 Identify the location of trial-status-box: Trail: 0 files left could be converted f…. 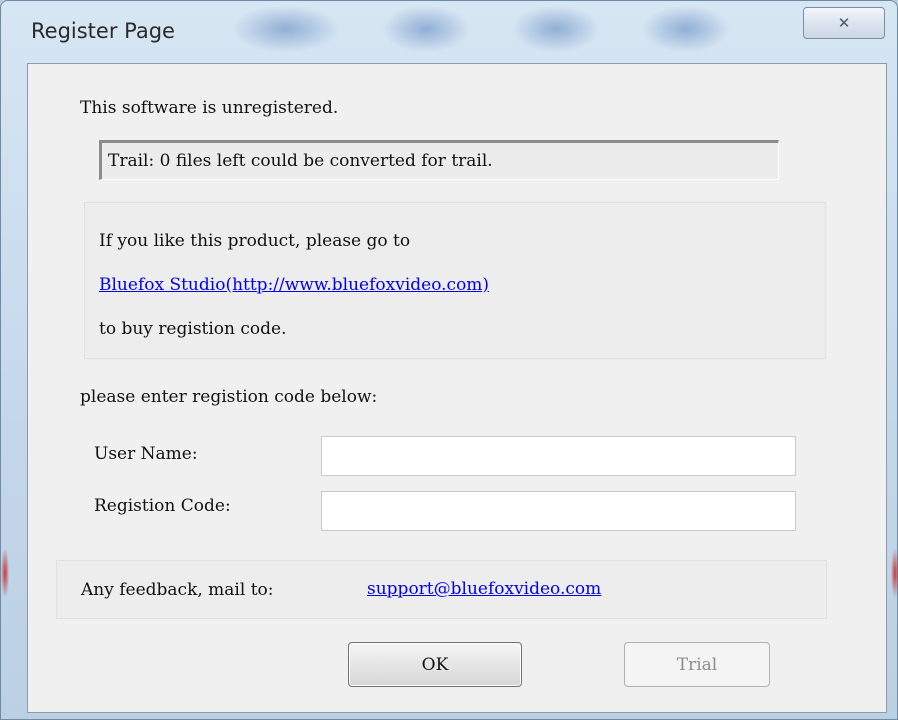
(439, 160).